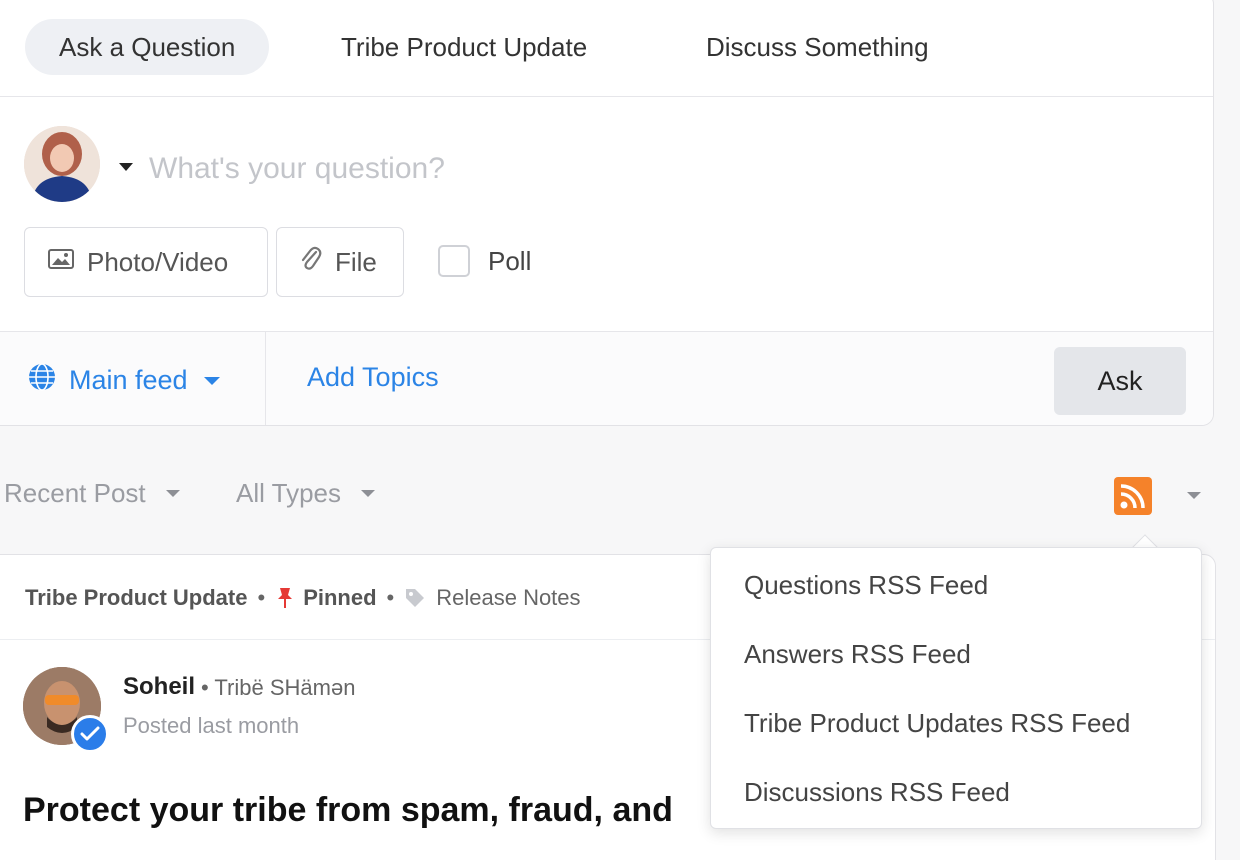  I want to click on menu-item-questions-rss: Questions RSS Feed, so click(866, 585).